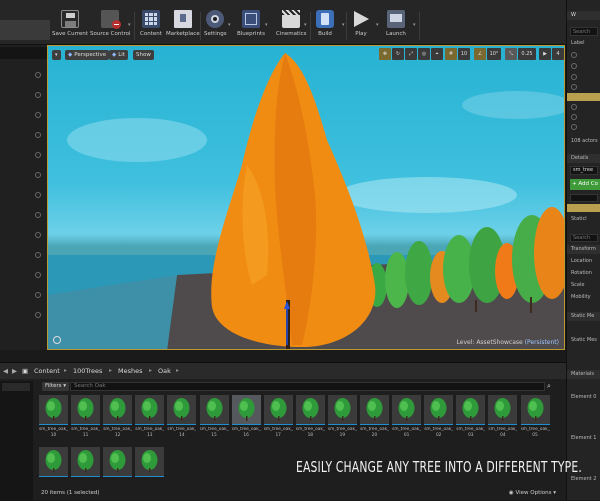 Image resolution: width=600 pixels, height=501 pixels. I want to click on marketplace-button: Marketplace, so click(183, 26).